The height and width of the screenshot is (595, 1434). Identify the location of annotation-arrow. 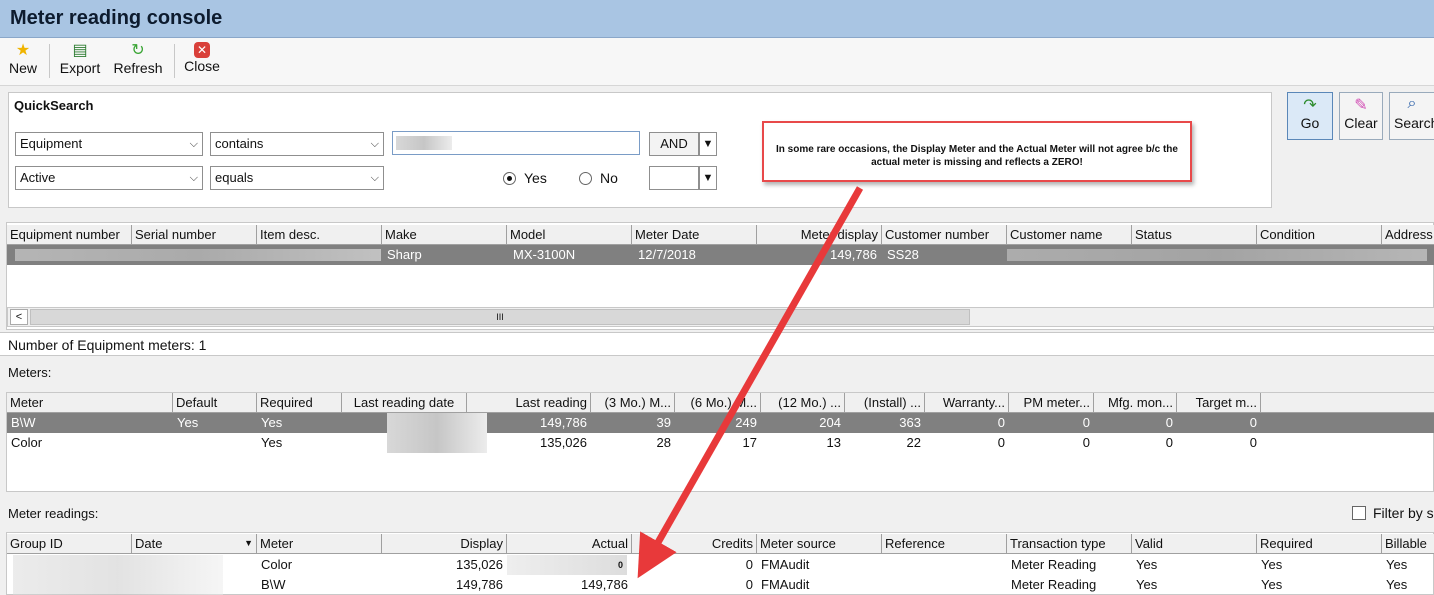
(750, 382).